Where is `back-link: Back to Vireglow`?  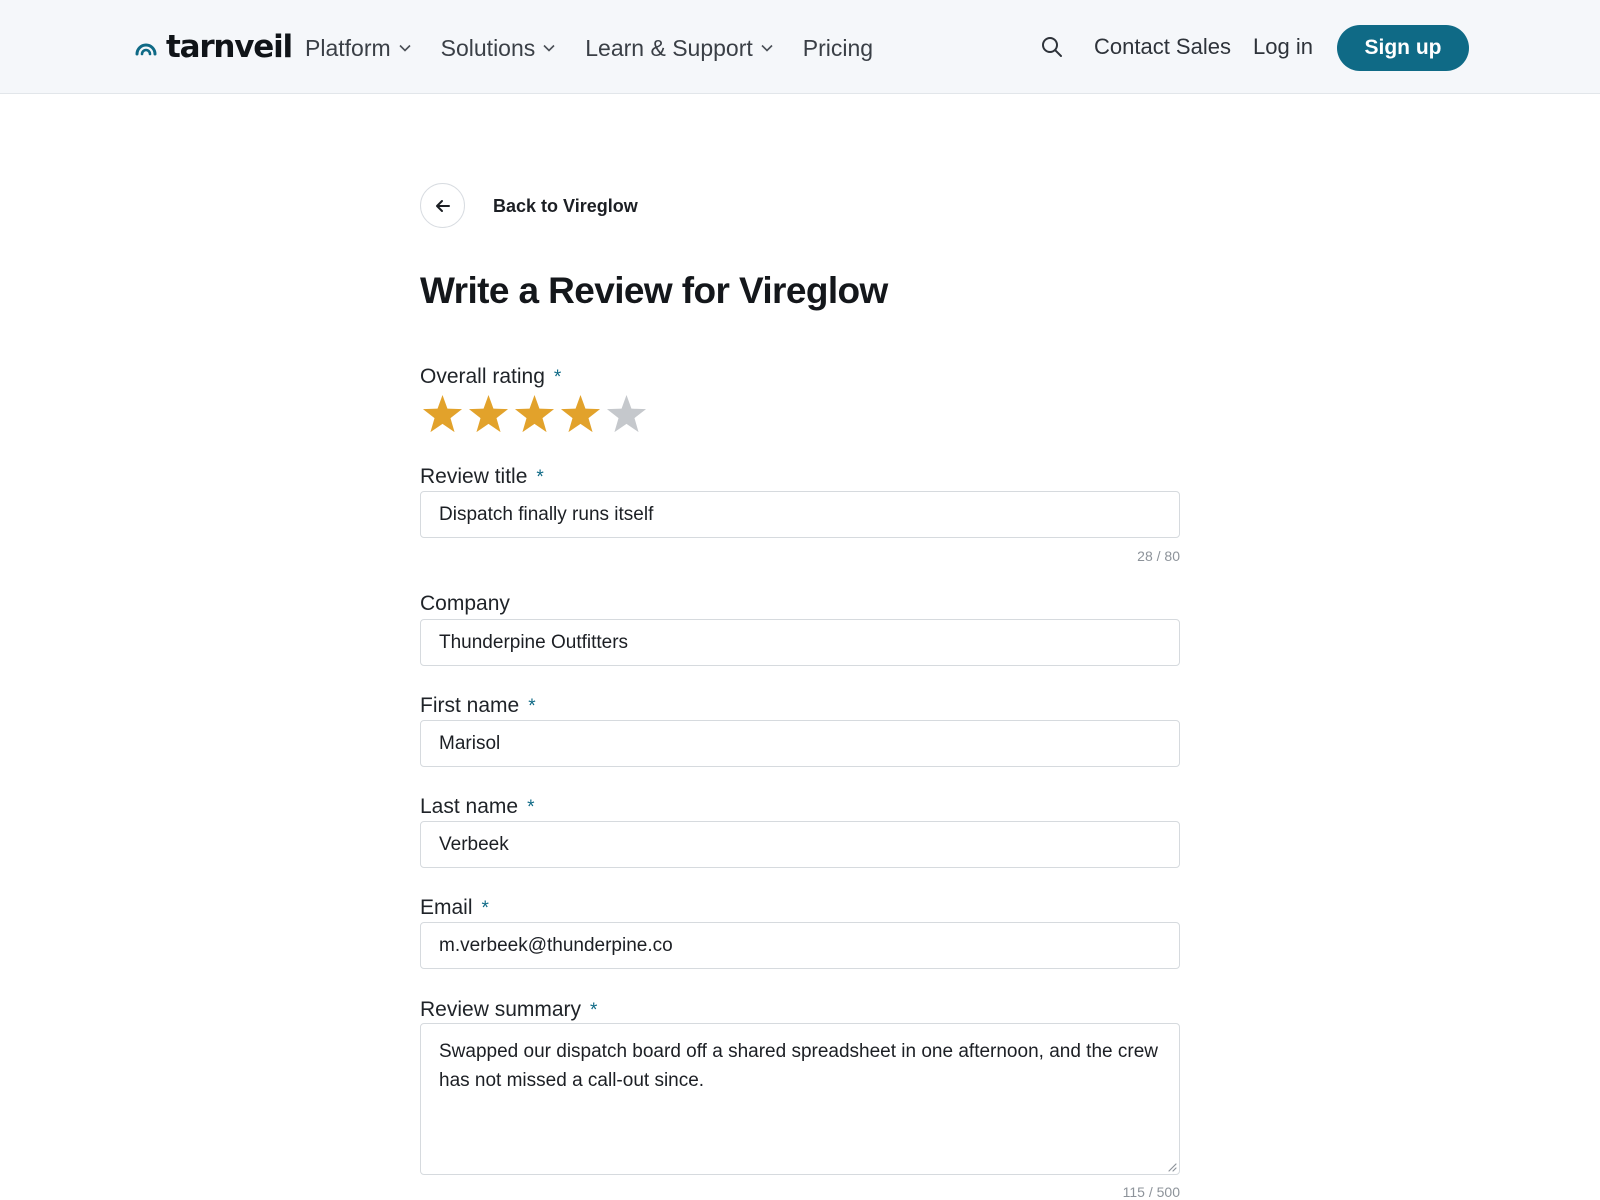
back-link: Back to Vireglow is located at coordinates (565, 206).